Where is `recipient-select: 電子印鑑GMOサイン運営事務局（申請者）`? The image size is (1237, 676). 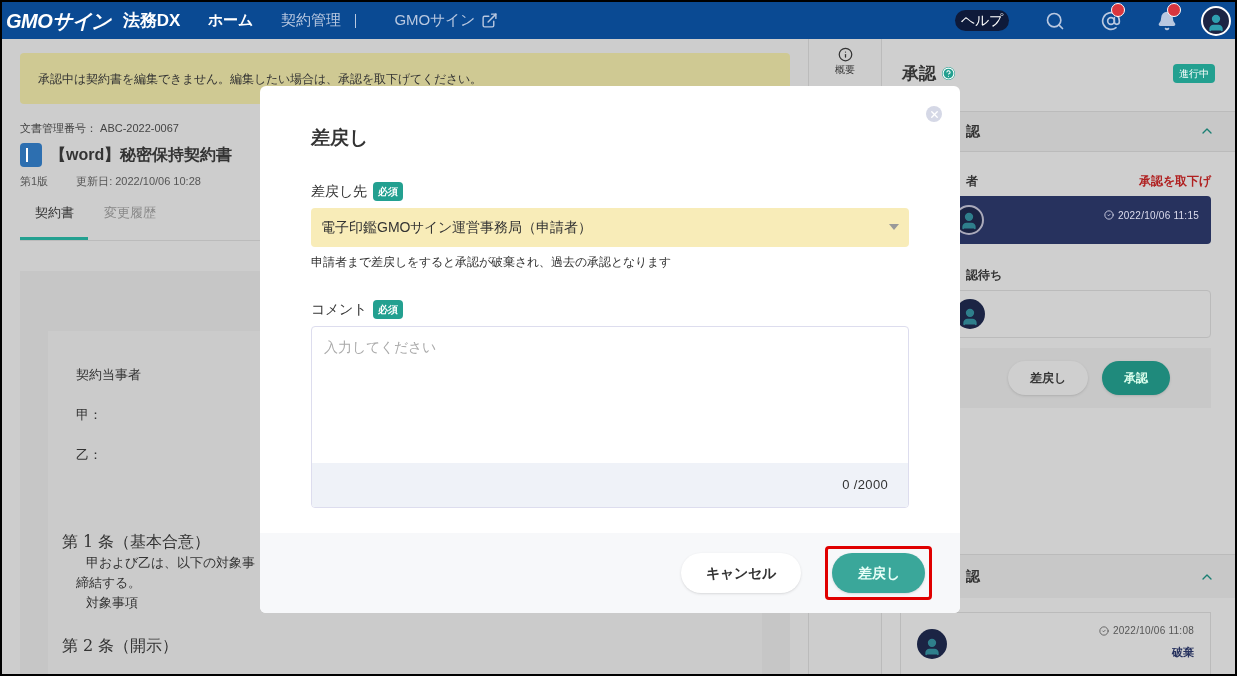
recipient-select: 電子印鑑GMOサイン運営事務局（申請者） is located at coordinates (610, 227).